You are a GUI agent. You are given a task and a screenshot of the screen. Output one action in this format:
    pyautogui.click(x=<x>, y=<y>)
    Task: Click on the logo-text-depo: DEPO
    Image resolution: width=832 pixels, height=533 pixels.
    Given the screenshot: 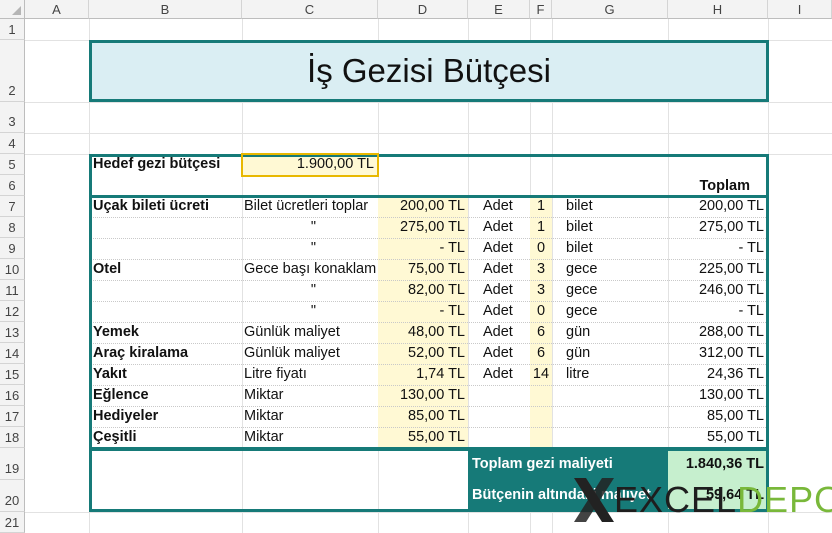 What is the action you would take?
    pyautogui.click(x=784, y=499)
    